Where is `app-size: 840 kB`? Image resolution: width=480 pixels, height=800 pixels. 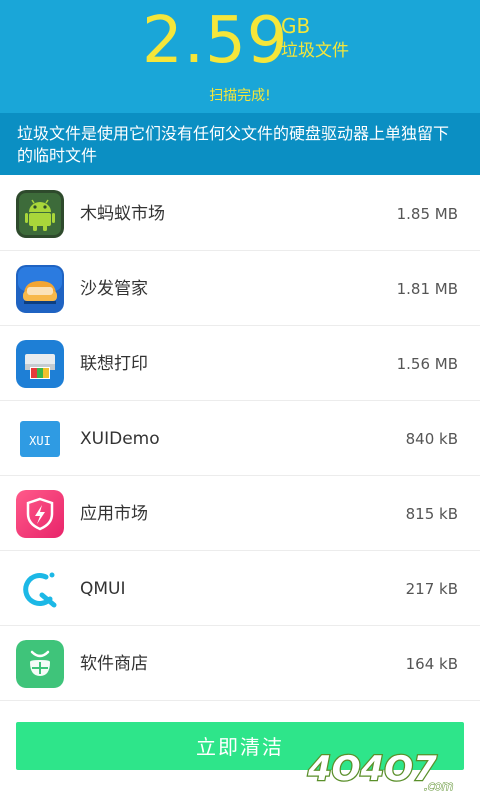
app-size: 840 kB is located at coordinates (431, 439).